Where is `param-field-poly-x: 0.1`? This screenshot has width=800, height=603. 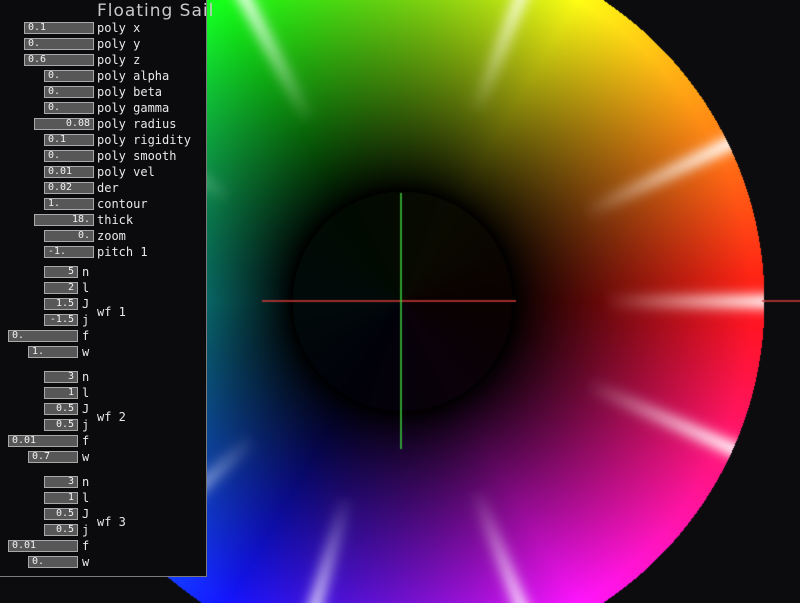 param-field-poly-x: 0.1 is located at coordinates (59, 28).